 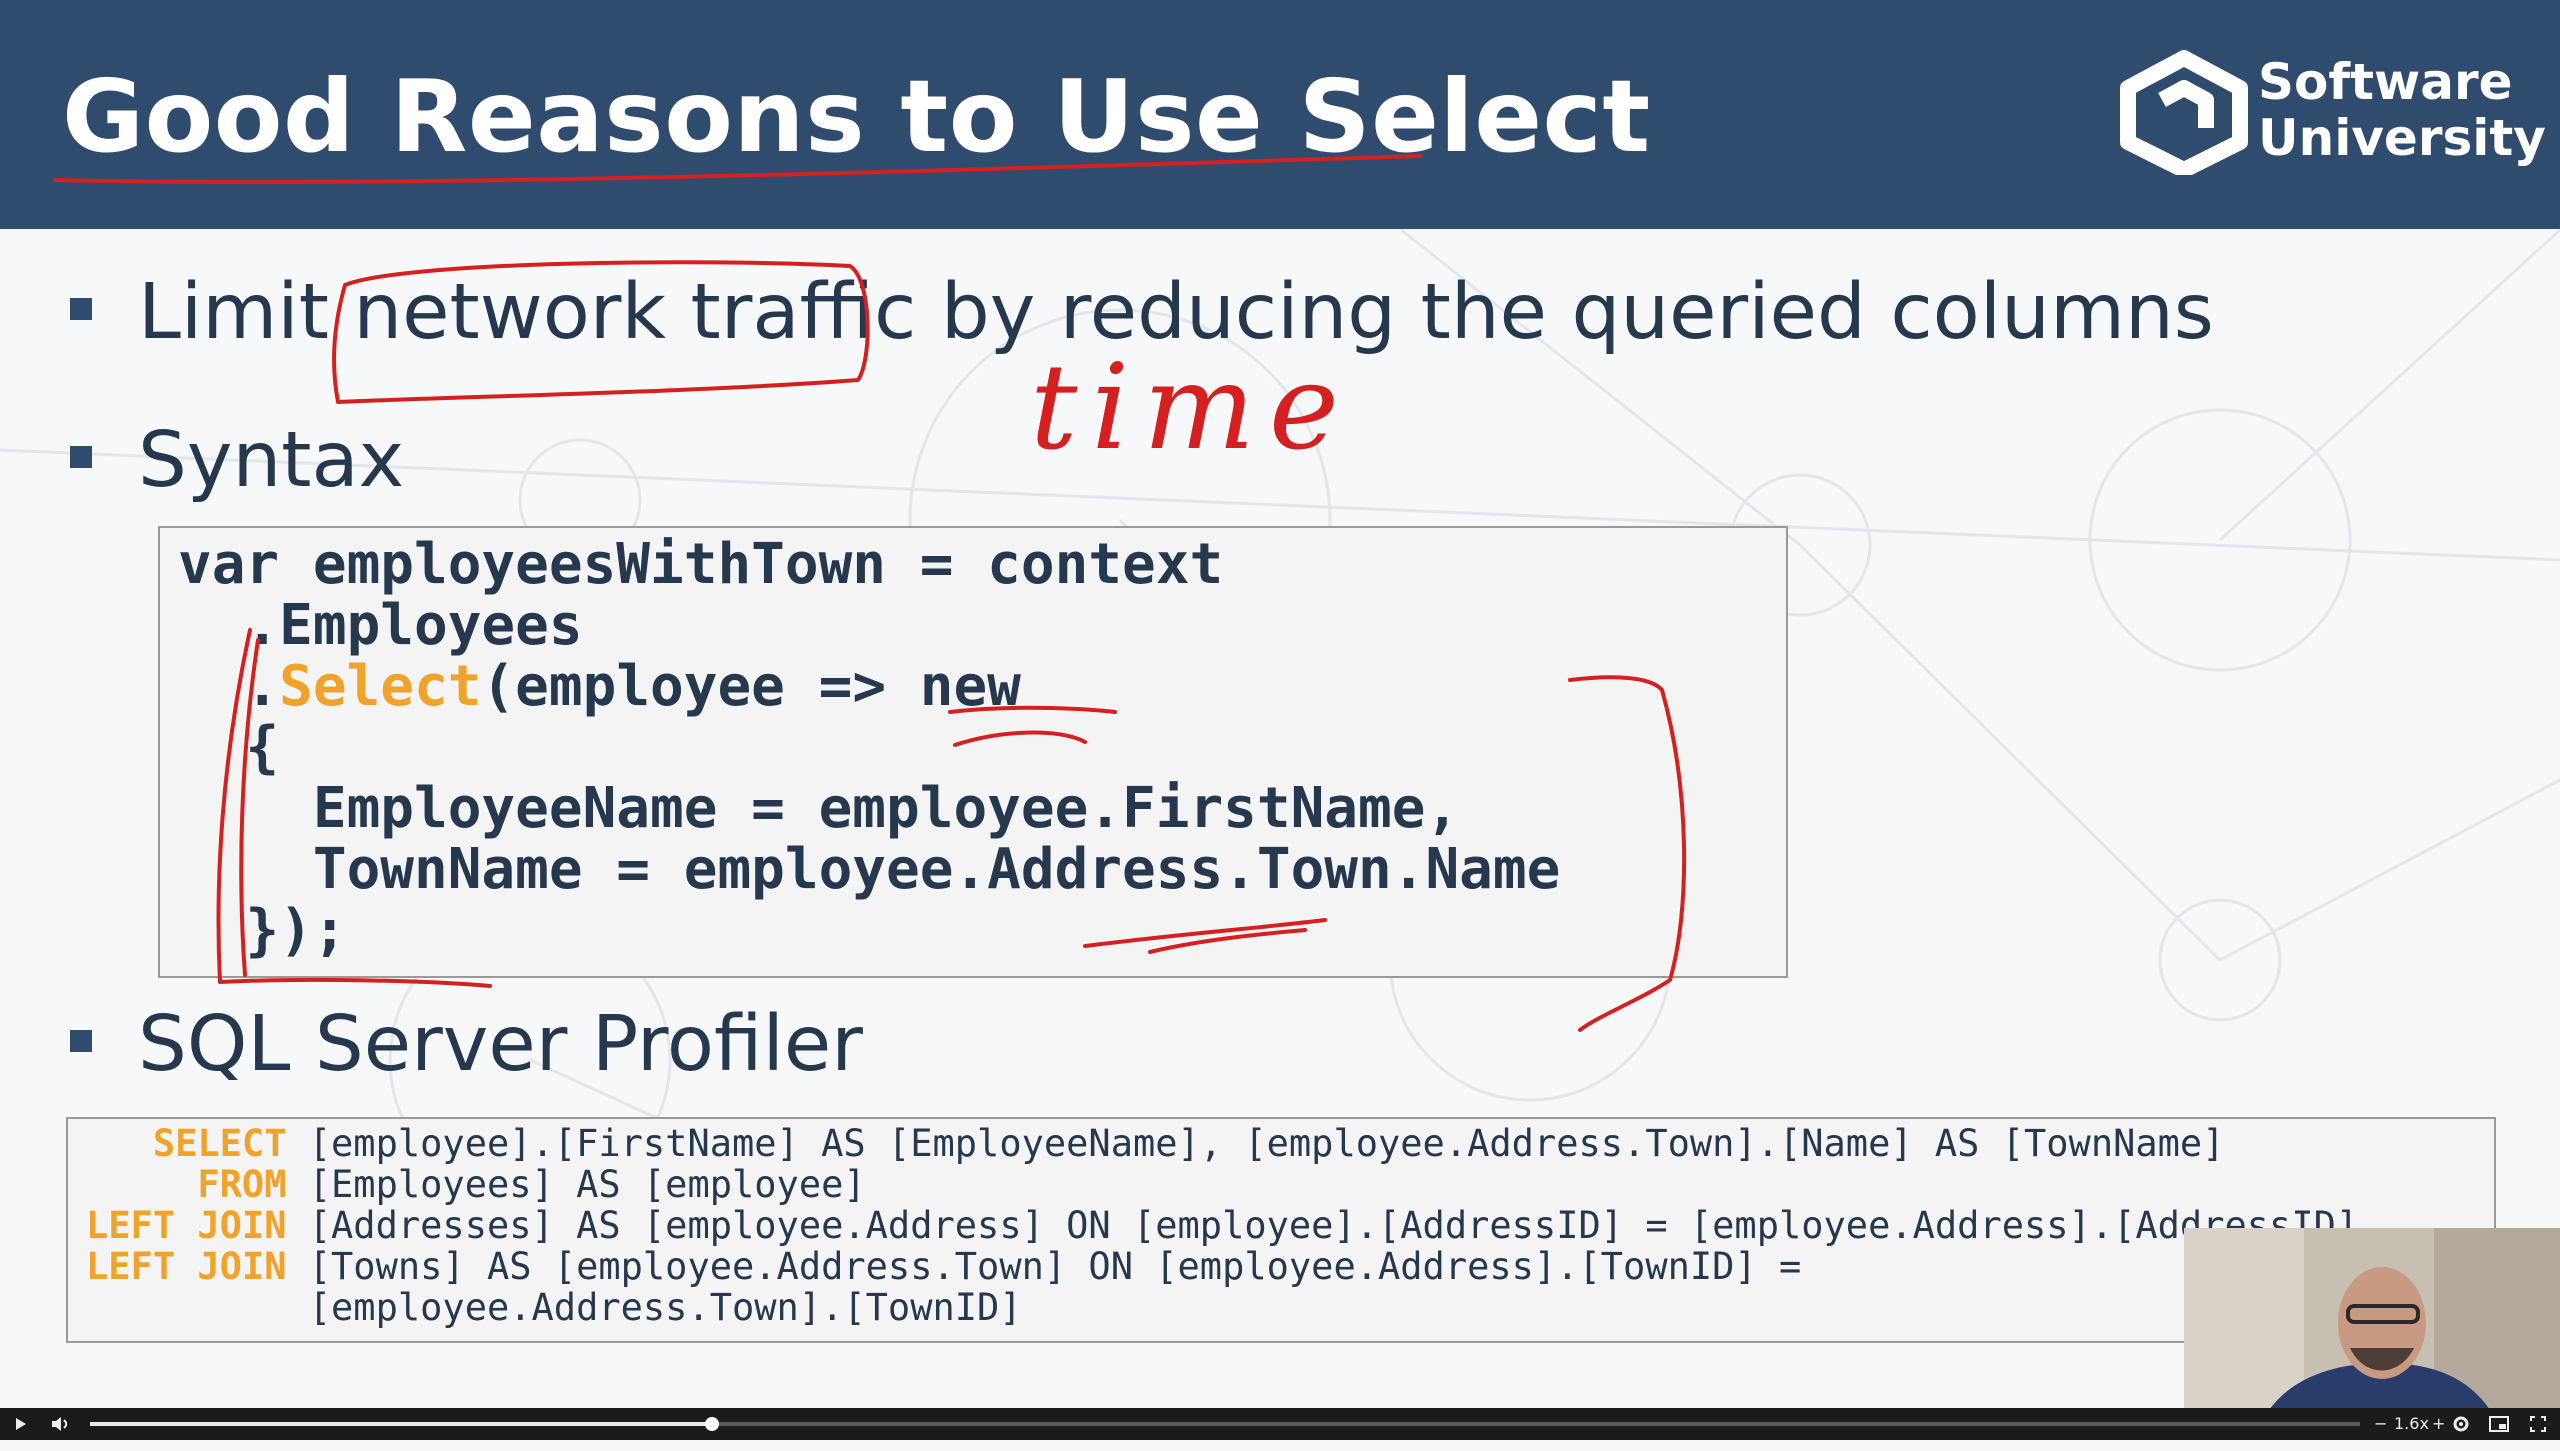 I want to click on code-line-5: EmployeeName = employee.FirstName,, so click(x=819, y=808).